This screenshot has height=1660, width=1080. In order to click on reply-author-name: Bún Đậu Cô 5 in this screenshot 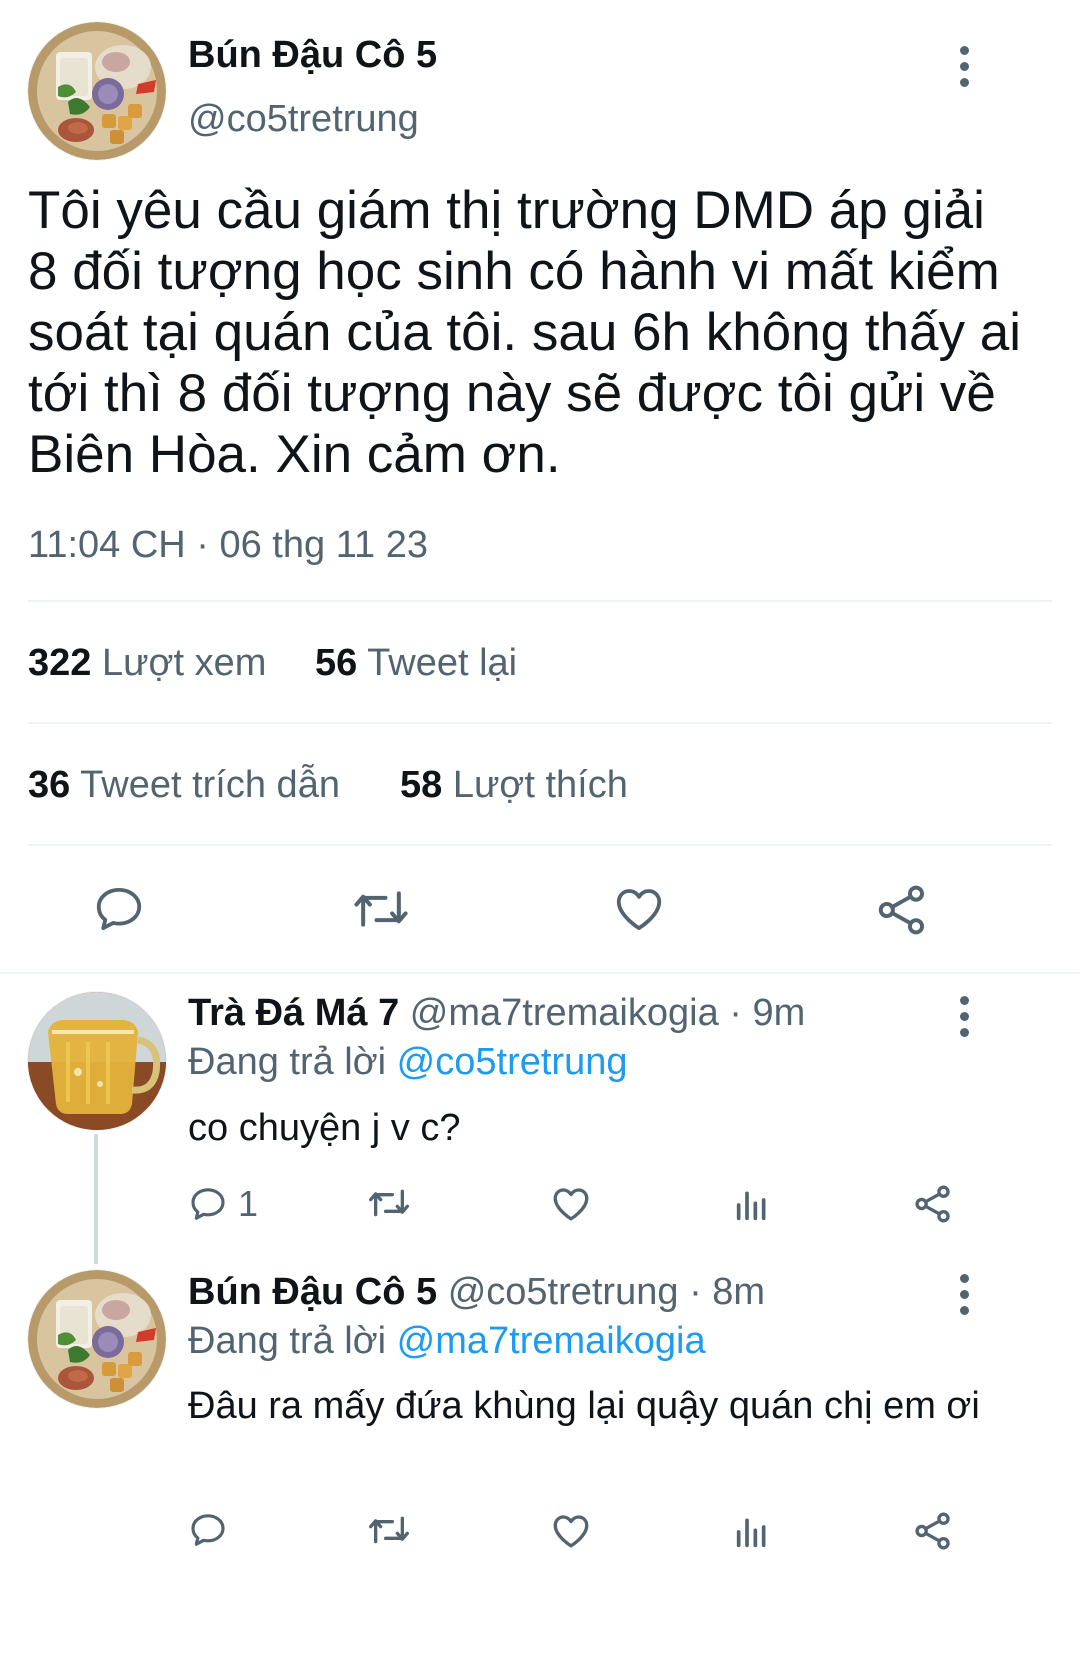, I will do `click(312, 1292)`.